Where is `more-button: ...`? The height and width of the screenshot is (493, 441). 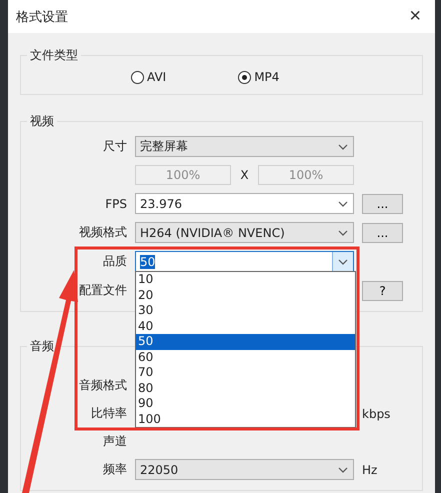
more-button: ... is located at coordinates (382, 204).